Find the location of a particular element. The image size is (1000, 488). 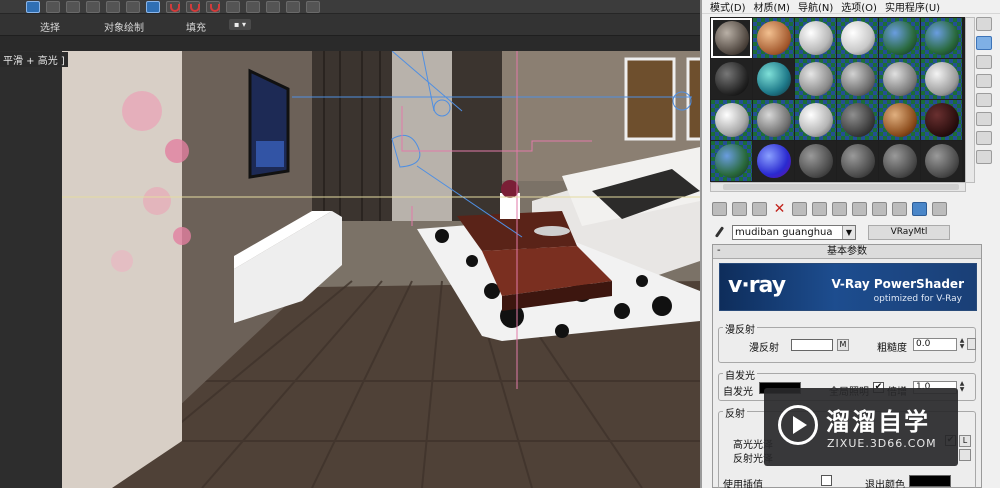

scale-tool-button is located at coordinates (133, 6).